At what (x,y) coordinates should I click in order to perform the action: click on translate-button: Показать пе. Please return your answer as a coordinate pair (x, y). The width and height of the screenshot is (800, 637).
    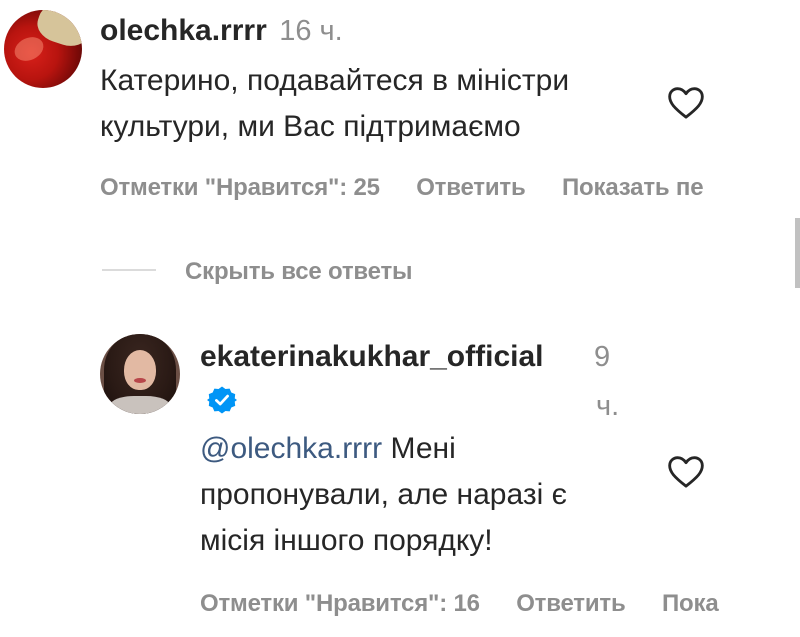
    Looking at the image, I should click on (633, 187).